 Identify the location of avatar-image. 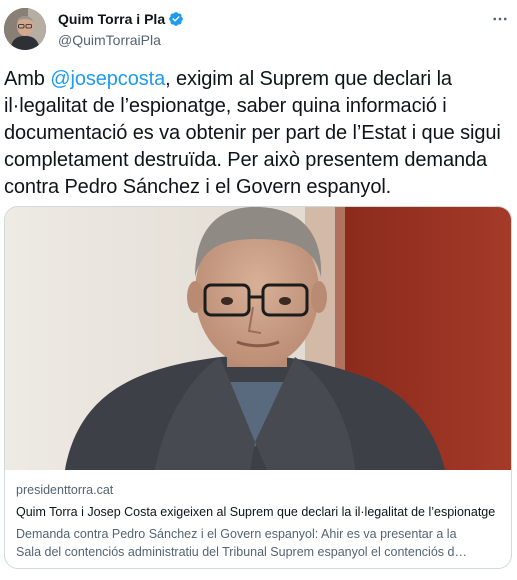
(25, 29).